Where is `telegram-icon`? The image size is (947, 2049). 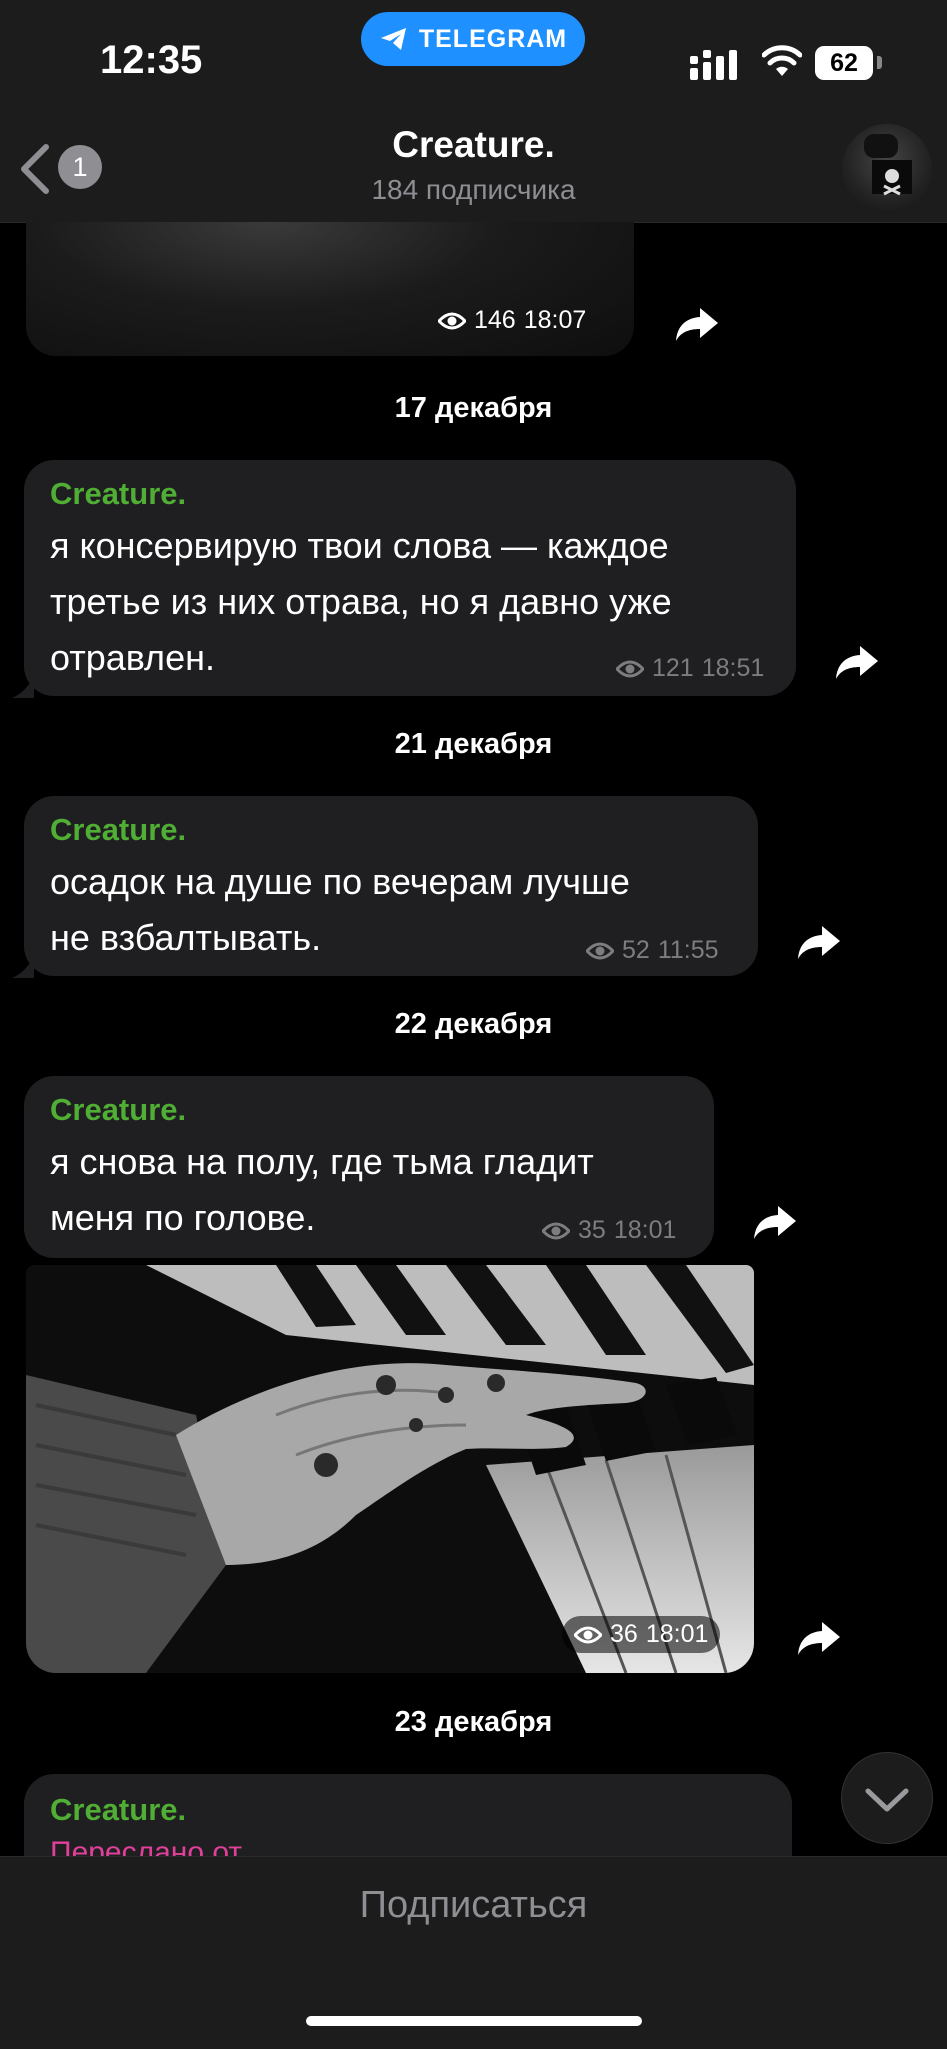 telegram-icon is located at coordinates (393, 39).